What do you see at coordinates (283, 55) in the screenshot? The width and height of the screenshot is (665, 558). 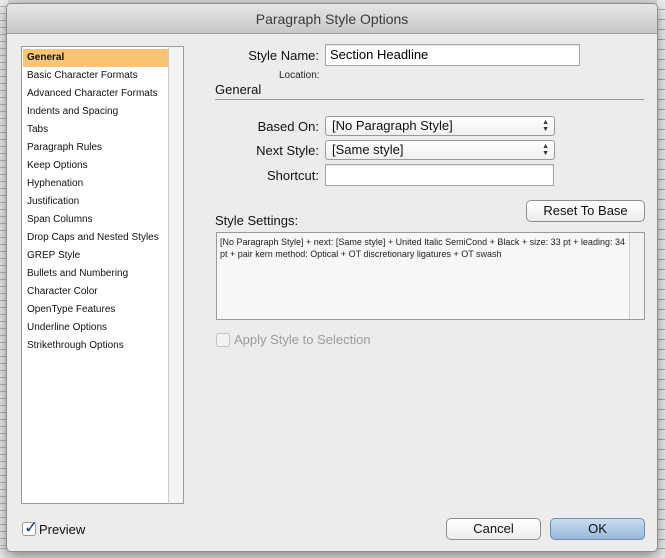 I see `style-name-label: Style Name:` at bounding box center [283, 55].